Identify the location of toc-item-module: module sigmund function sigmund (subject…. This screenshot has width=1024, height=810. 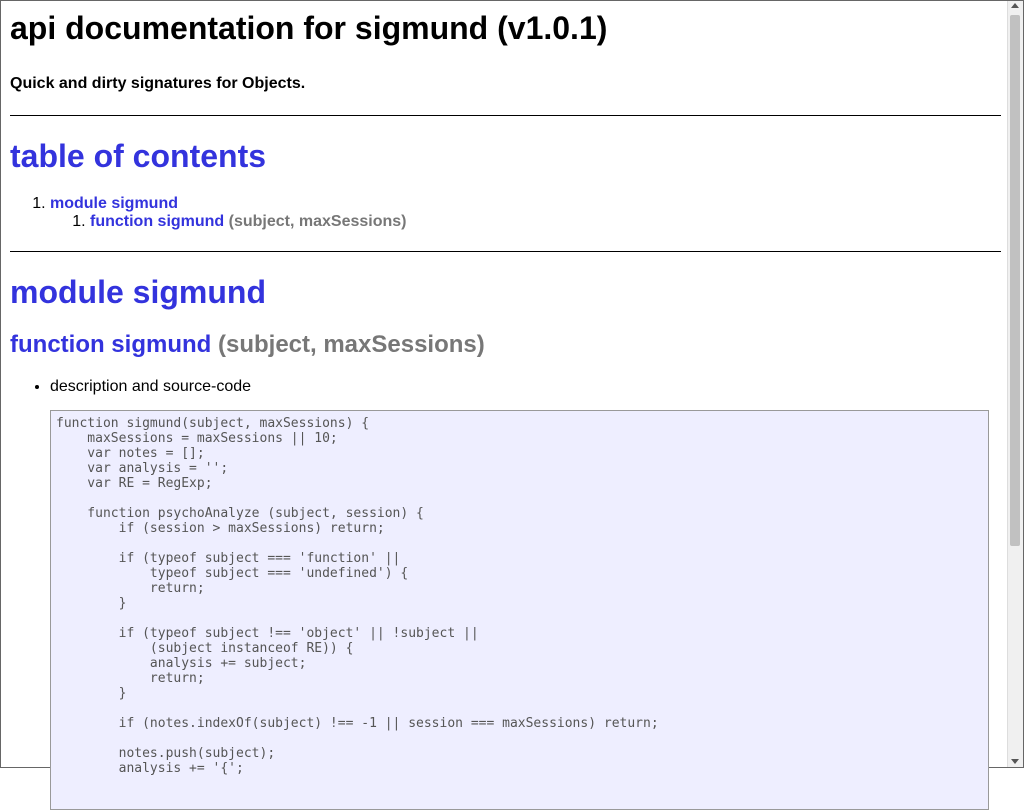
(525, 213).